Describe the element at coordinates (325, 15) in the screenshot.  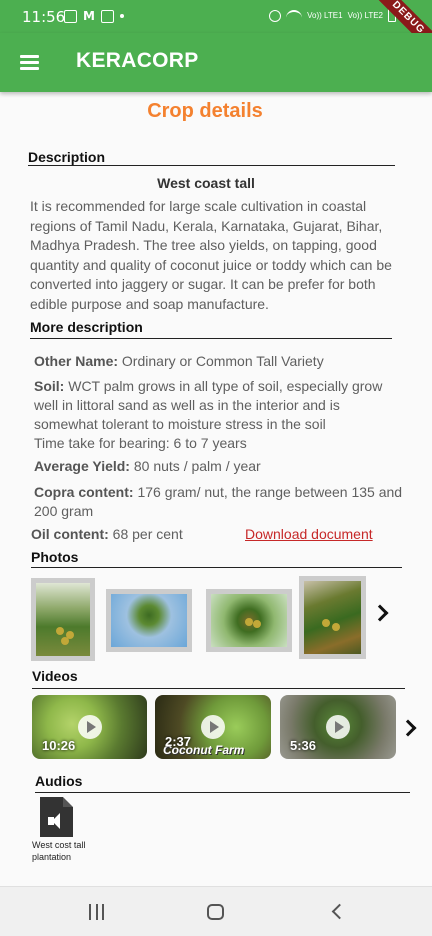
I see `signal-lte1-icon: Vo)) LTE1` at that location.